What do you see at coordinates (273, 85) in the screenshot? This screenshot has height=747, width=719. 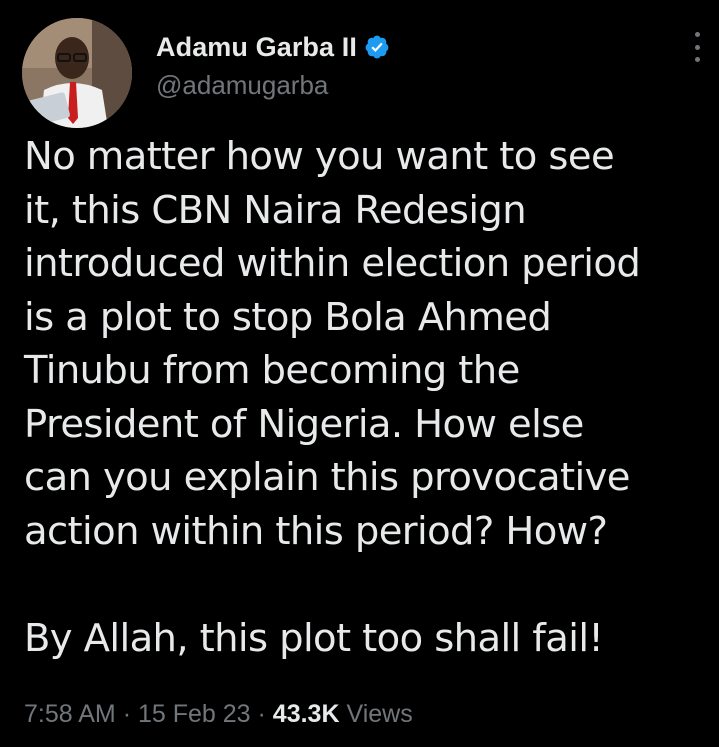 I see `handle: @adamugarba` at bounding box center [273, 85].